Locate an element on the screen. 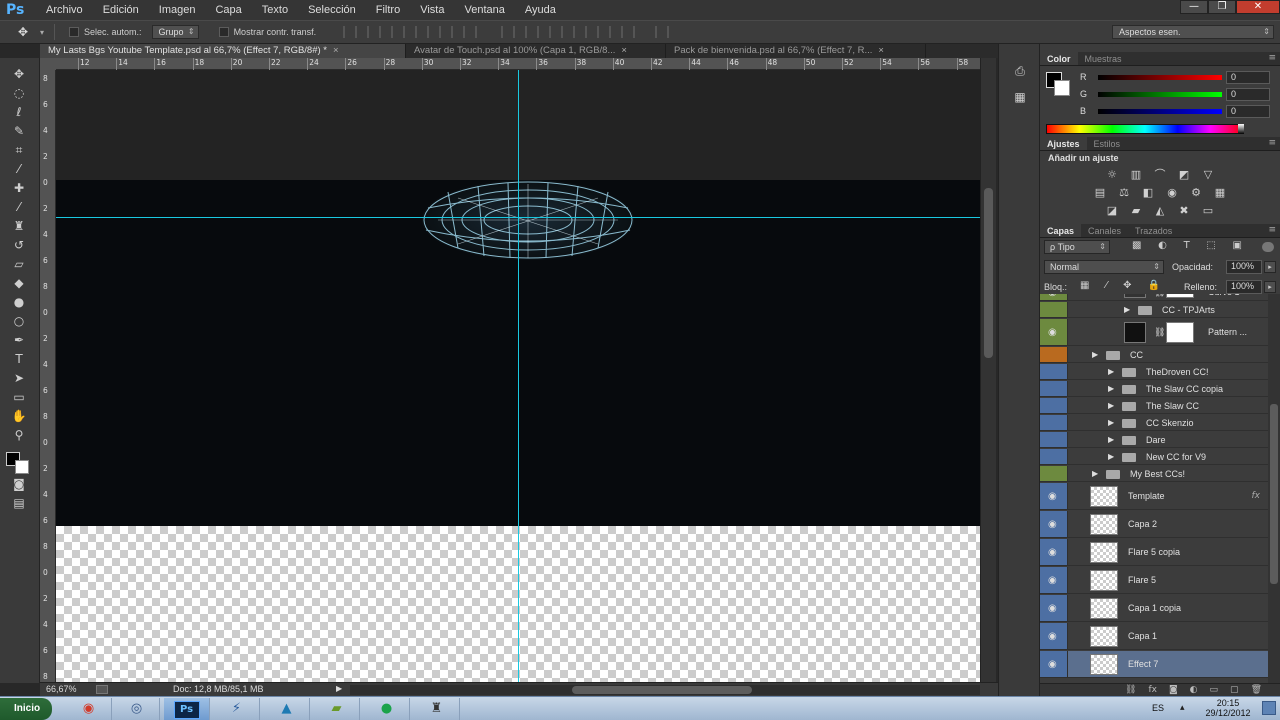 This screenshot has width=1280, height=720. selective-color-icon: ✖ is located at coordinates (1184, 211).